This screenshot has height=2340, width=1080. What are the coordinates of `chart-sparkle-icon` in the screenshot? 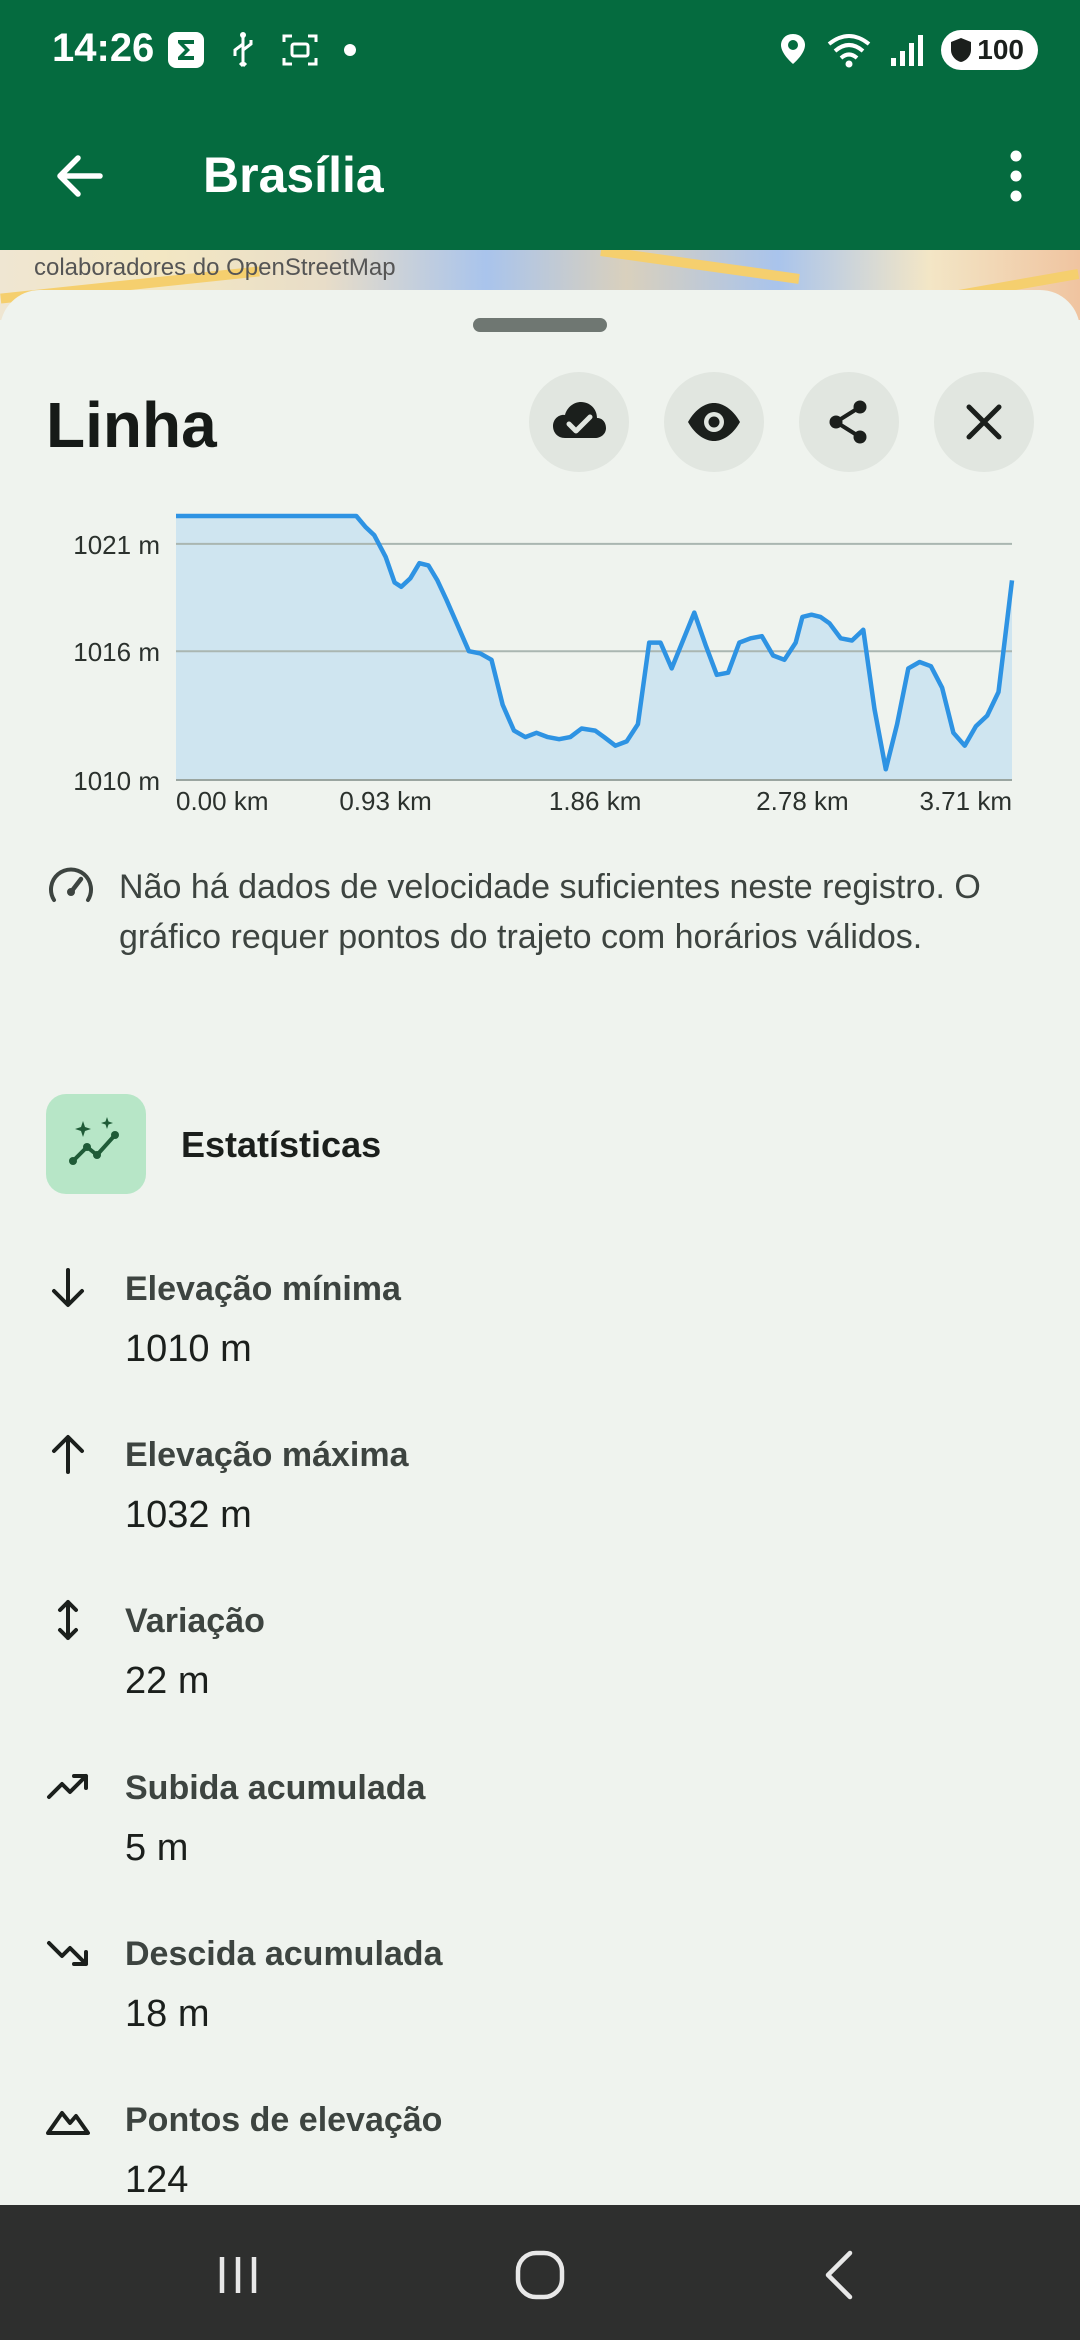 It's located at (94, 1141).